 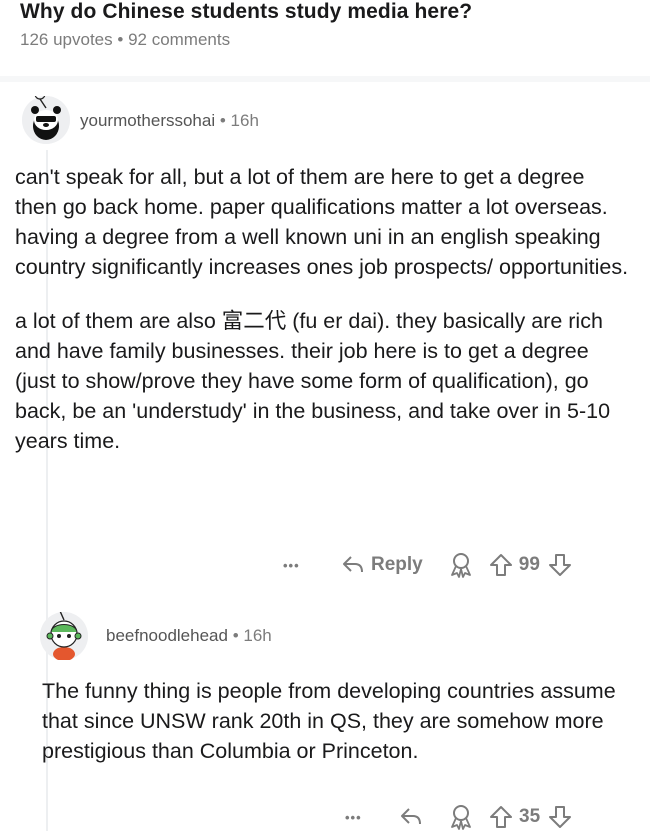 I want to click on post-meta: 126 upvotes • 92 comments, so click(x=125, y=40).